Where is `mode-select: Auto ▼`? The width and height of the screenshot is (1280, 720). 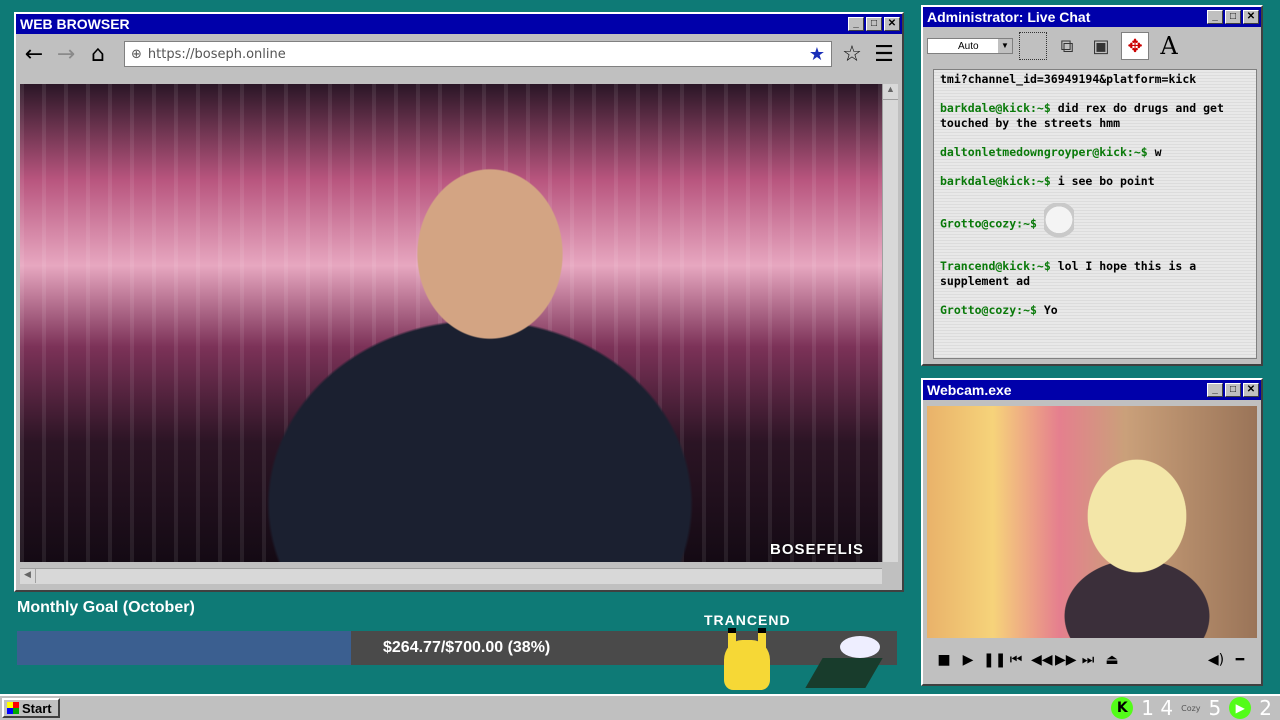
mode-select: Auto ▼ is located at coordinates (970, 46).